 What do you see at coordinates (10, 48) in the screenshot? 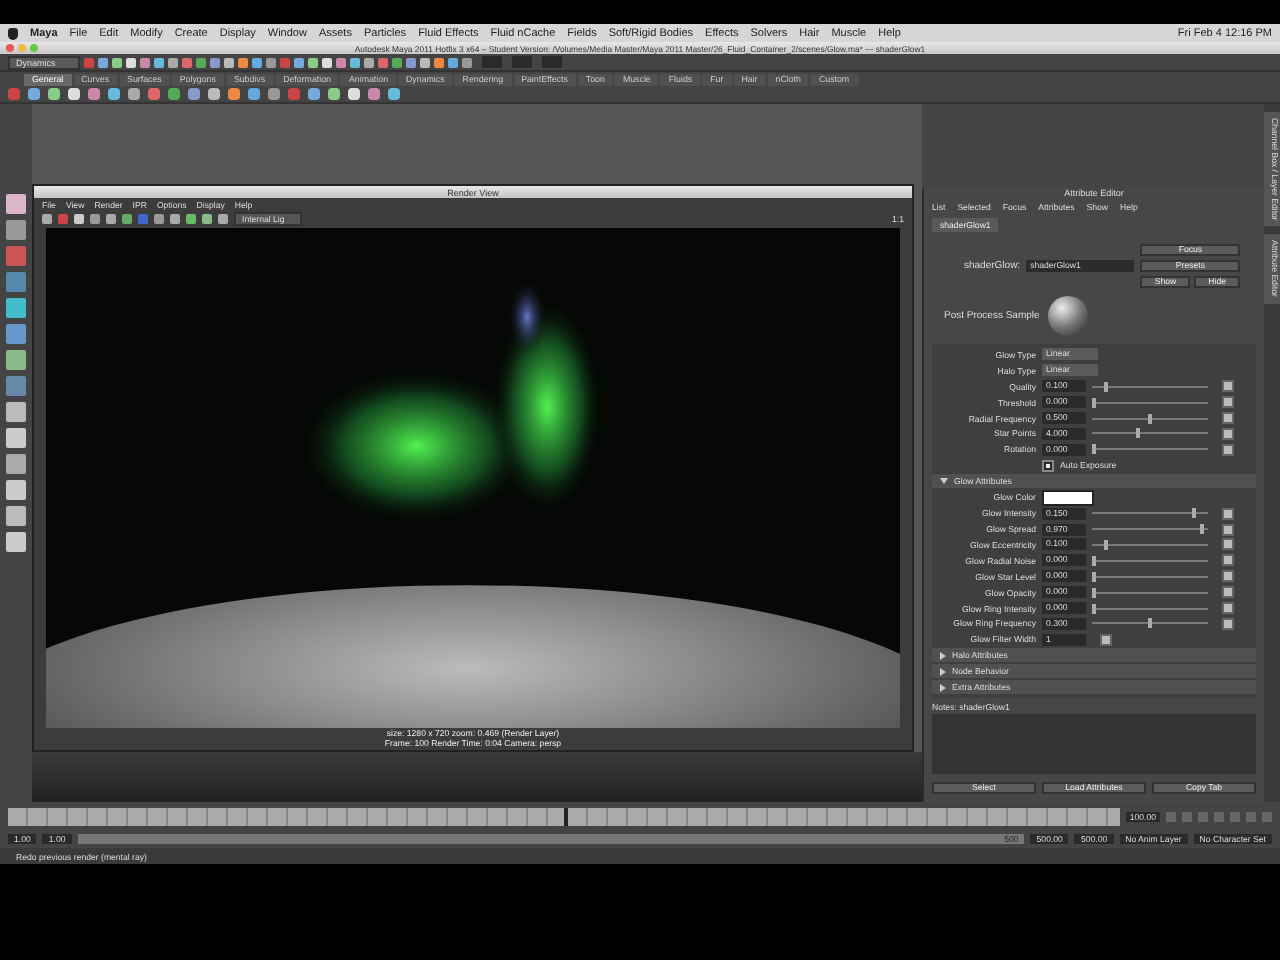
I see `close-icon` at bounding box center [10, 48].